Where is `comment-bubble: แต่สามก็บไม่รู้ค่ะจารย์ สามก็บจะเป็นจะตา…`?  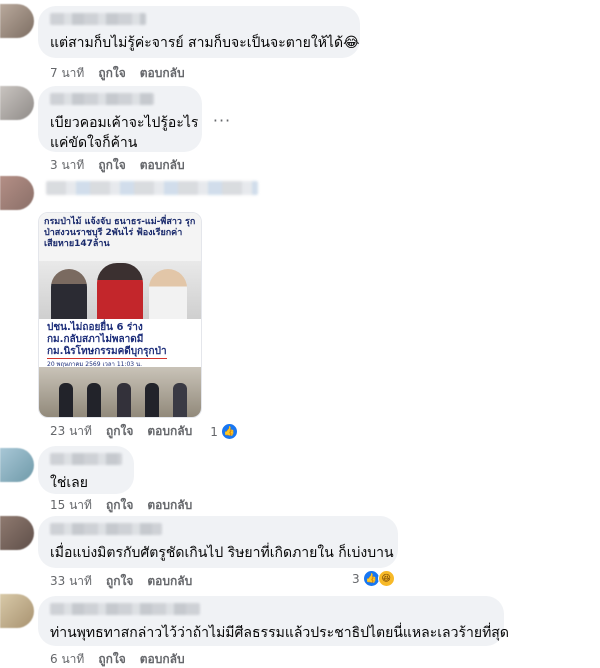 comment-bubble: แต่สามก็บไม่รู้ค่ะจารย์ สามก็บจะเป็นจะตา… is located at coordinates (199, 32).